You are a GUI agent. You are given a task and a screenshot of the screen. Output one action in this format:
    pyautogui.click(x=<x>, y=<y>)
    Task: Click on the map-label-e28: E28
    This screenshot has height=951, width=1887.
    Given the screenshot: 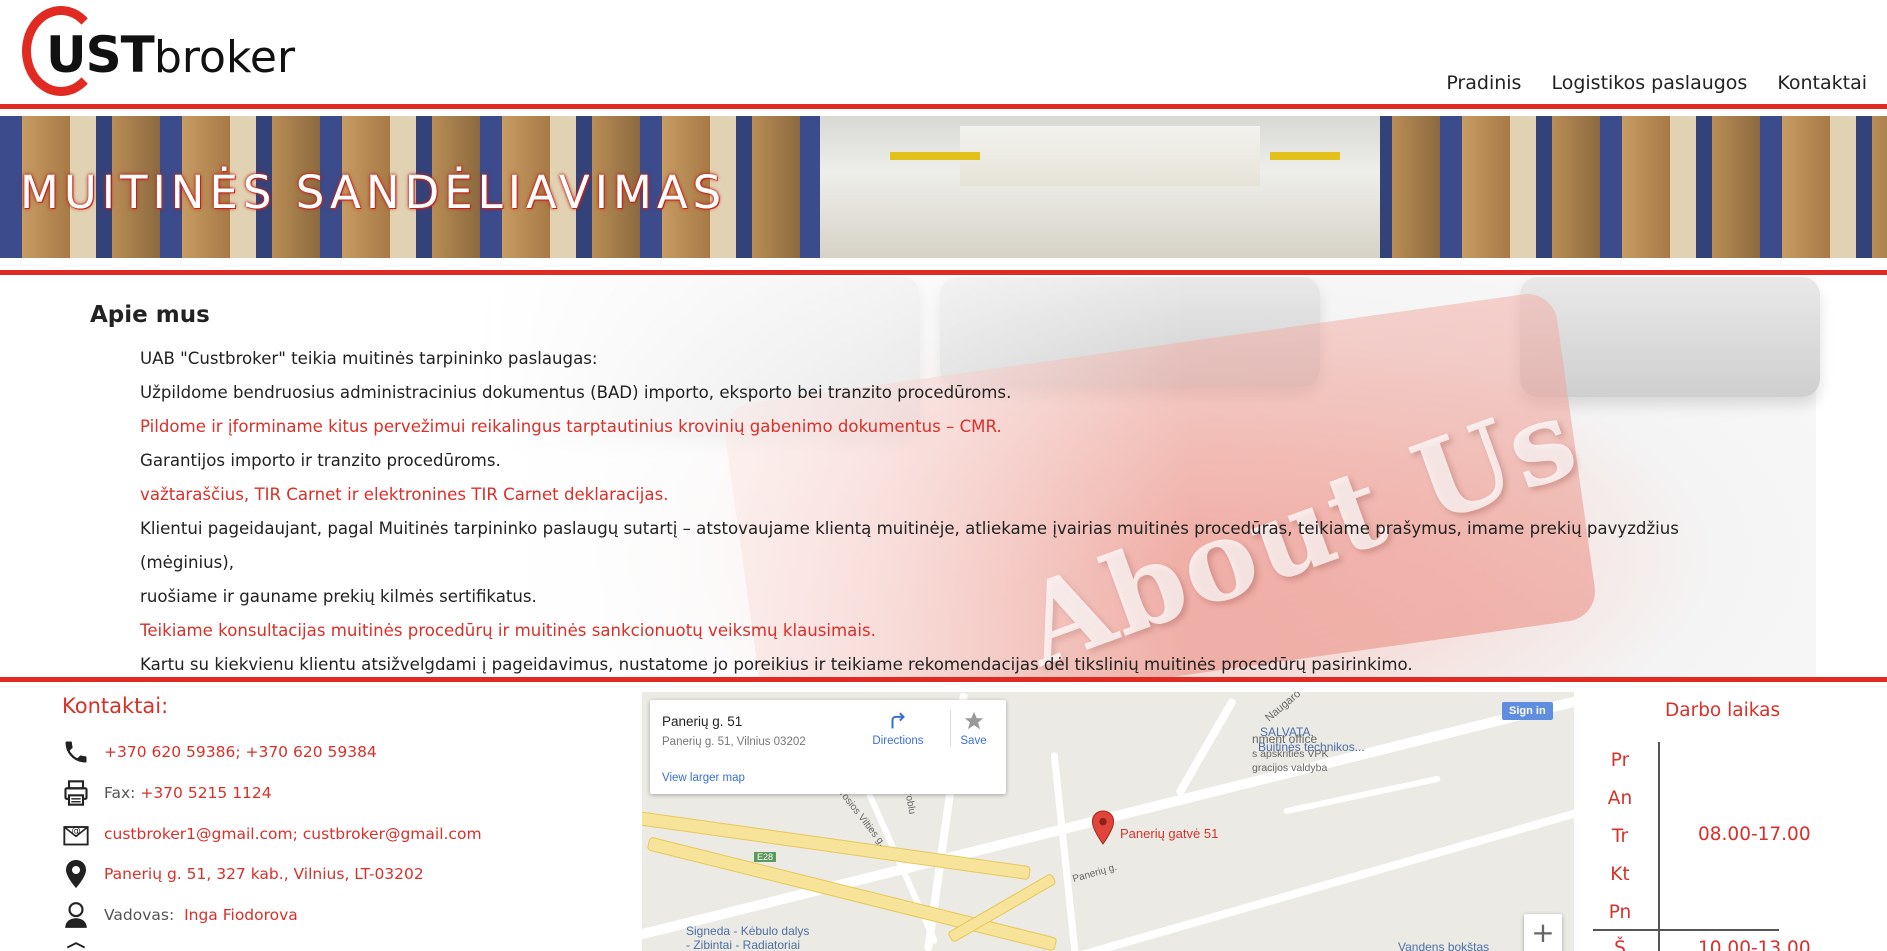 What is the action you would take?
    pyautogui.click(x=765, y=857)
    